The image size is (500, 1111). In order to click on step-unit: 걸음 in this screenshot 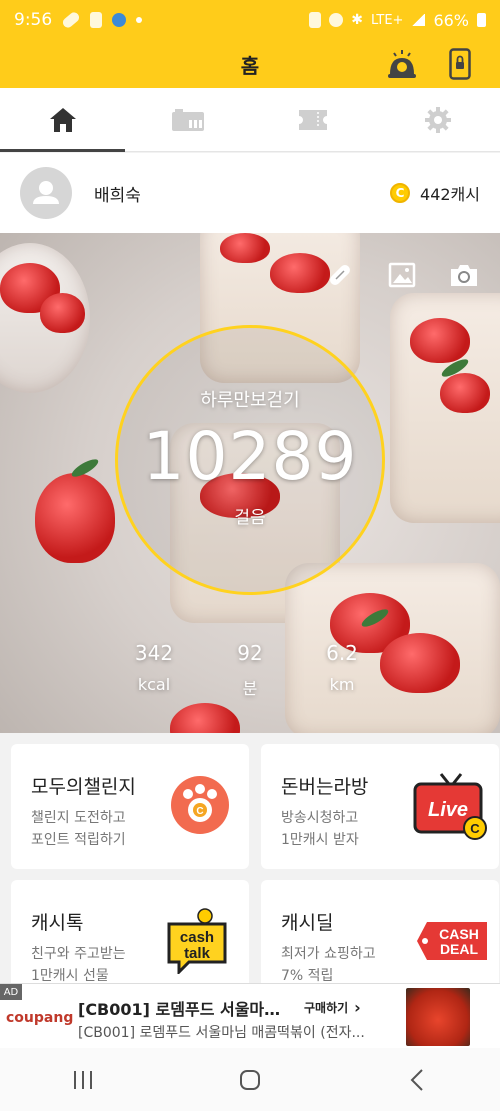, I will do `click(250, 518)`.